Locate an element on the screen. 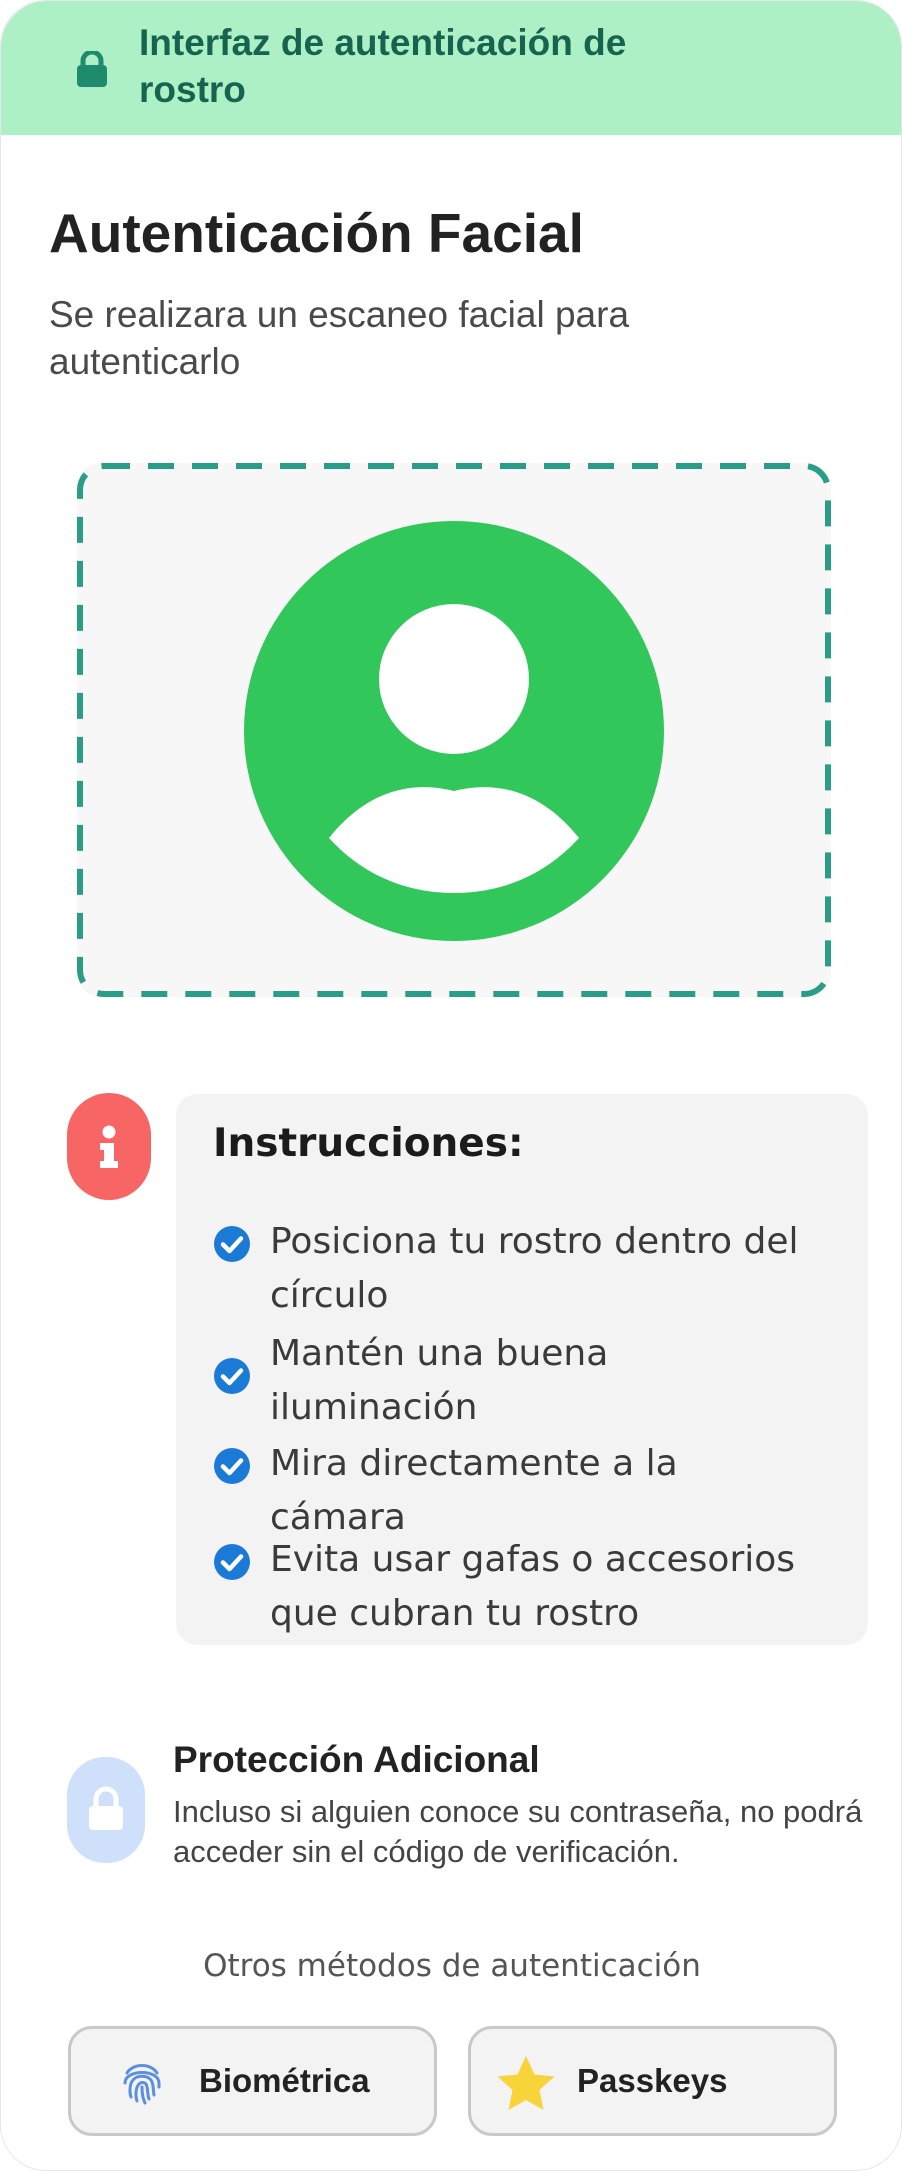  other-methods-label: Otros métodos de autenticación is located at coordinates (452, 1966).